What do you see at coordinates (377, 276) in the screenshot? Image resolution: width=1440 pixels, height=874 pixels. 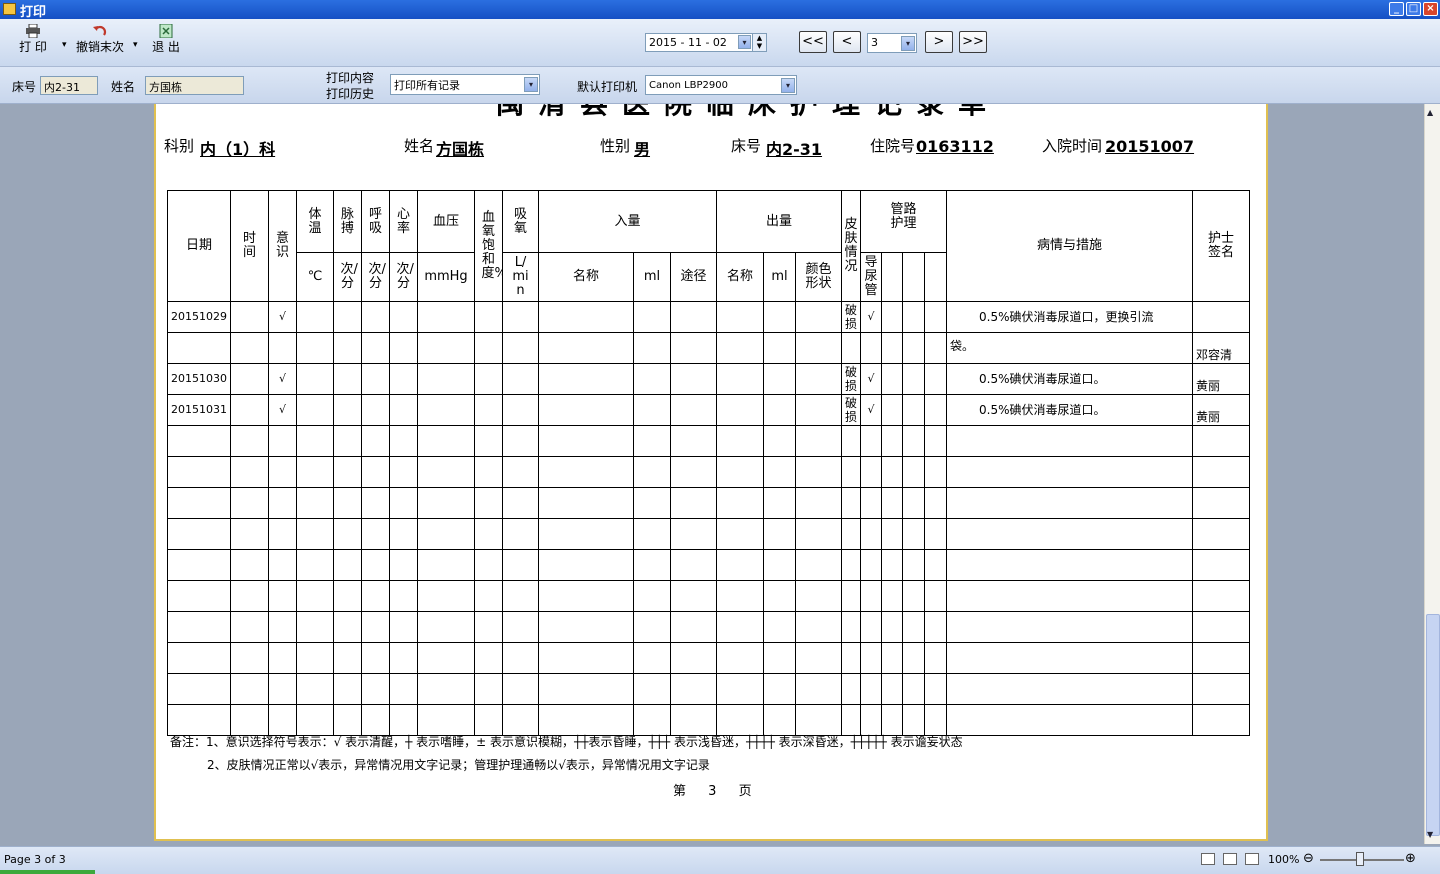 I see `resp-unit: 次/分` at bounding box center [377, 276].